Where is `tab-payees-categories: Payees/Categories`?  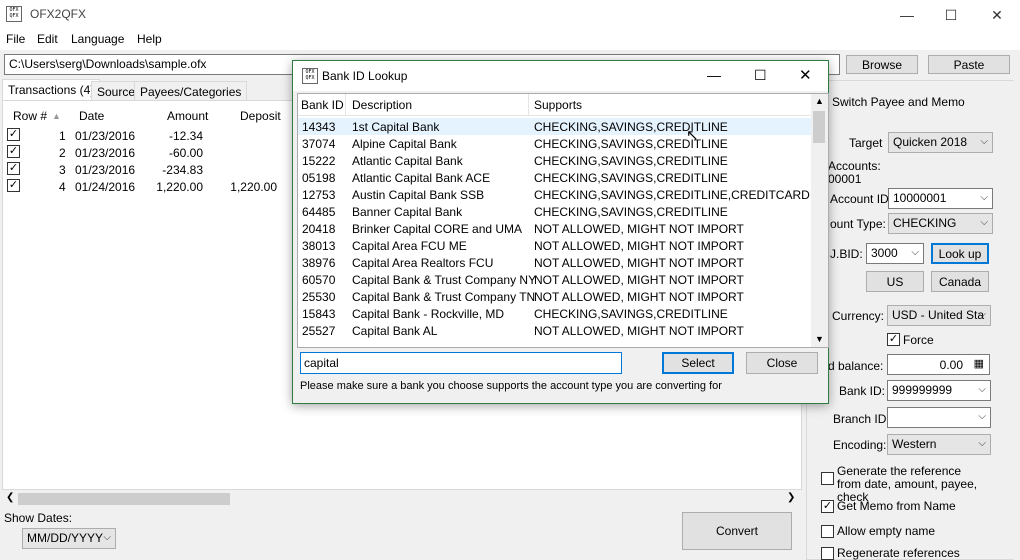
tab-payees-categories: Payees/Categories is located at coordinates (191, 91).